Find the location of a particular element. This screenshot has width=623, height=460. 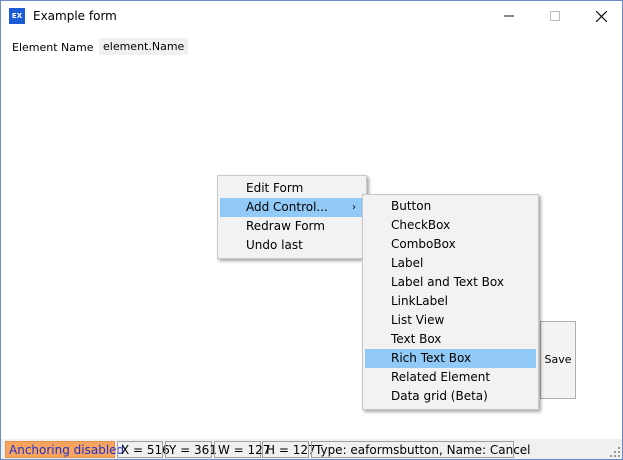

submenu-item-label-and-text-box: Label and Text Box is located at coordinates (450, 282).